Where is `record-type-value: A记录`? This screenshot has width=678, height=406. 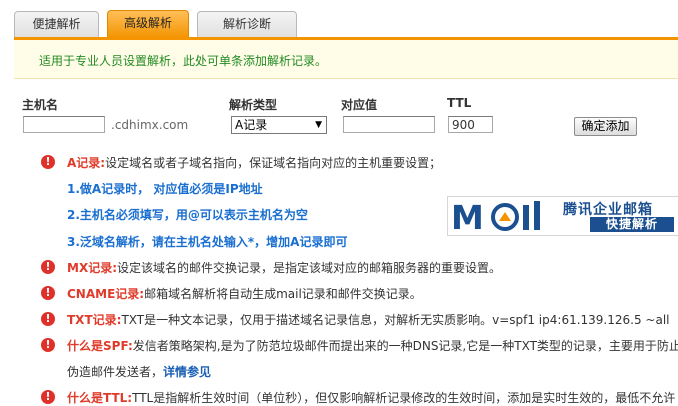
record-type-value: A记录 is located at coordinates (251, 125).